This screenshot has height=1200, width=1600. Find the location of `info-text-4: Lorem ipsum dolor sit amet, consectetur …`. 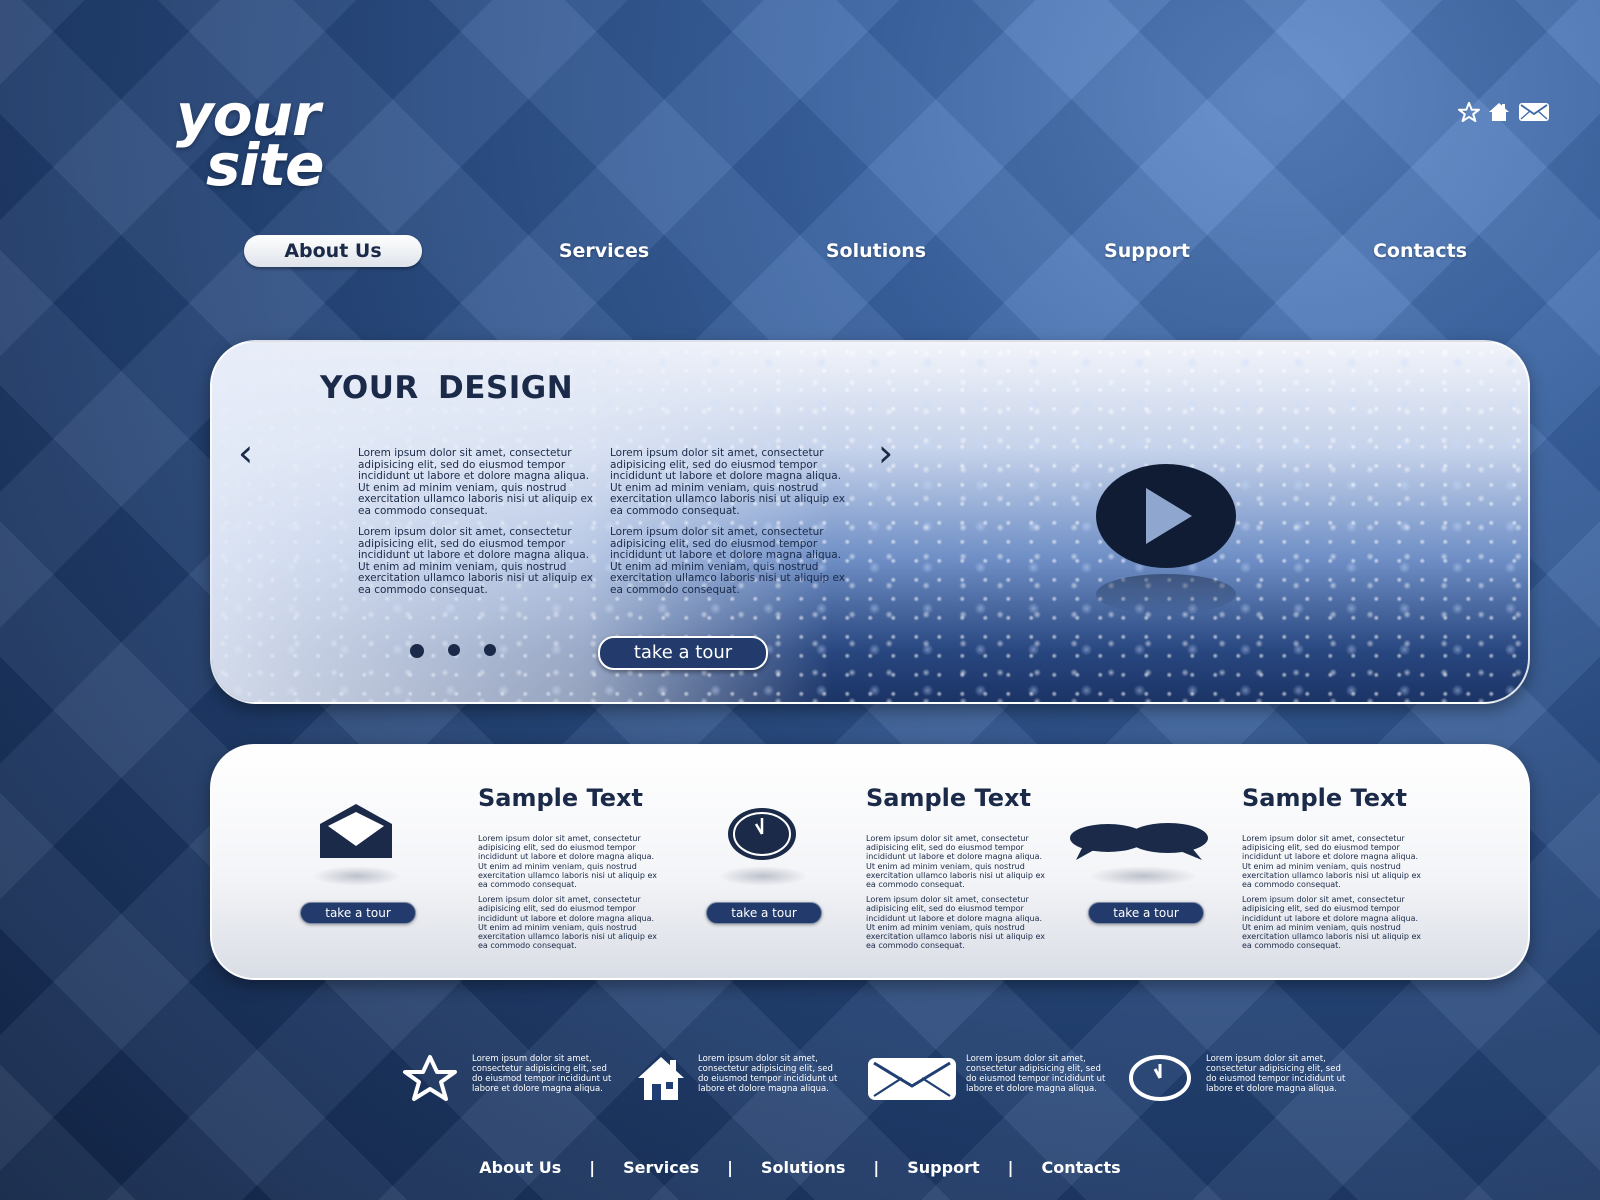

info-text-4: Lorem ipsum dolor sit amet, consectetur … is located at coordinates (1276, 1074).